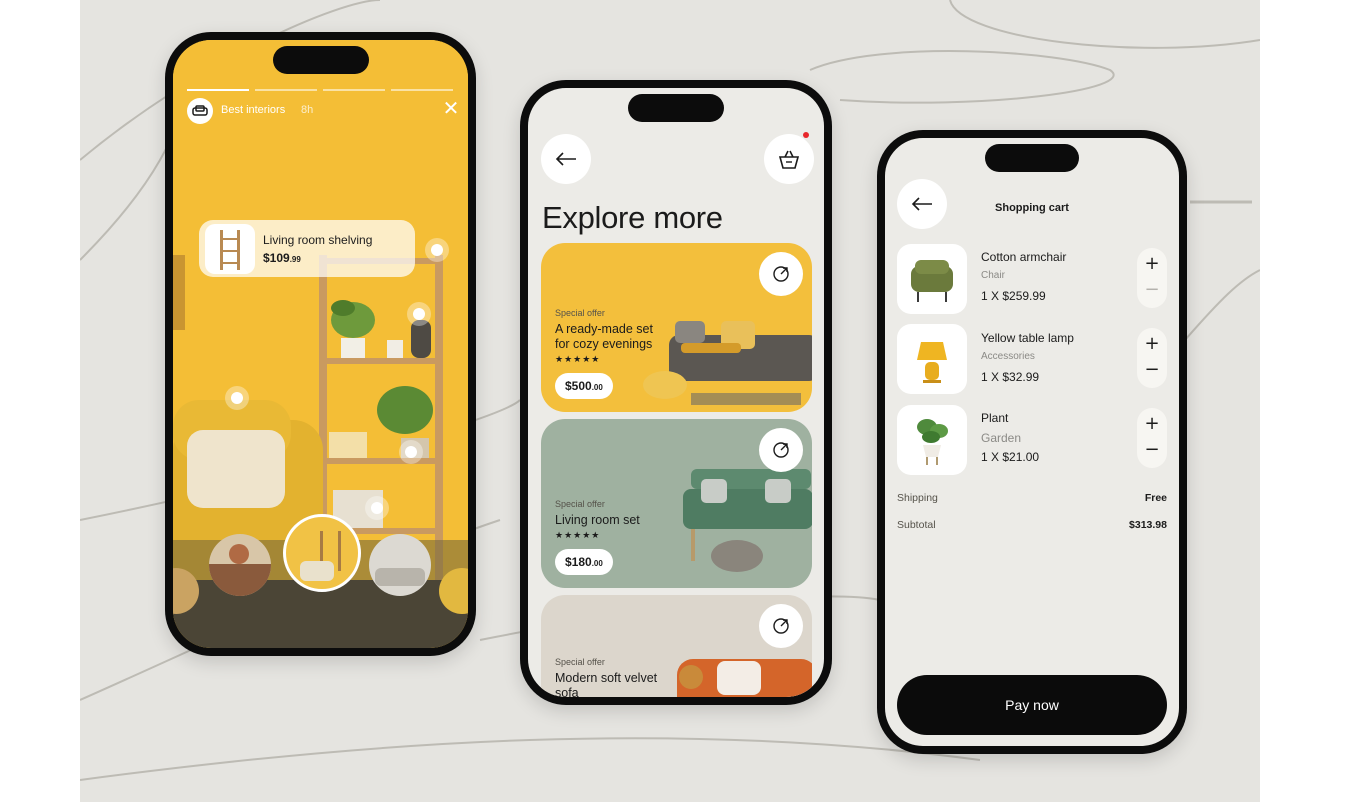  What do you see at coordinates (307, 110) in the screenshot?
I see `story-time: 8h` at bounding box center [307, 110].